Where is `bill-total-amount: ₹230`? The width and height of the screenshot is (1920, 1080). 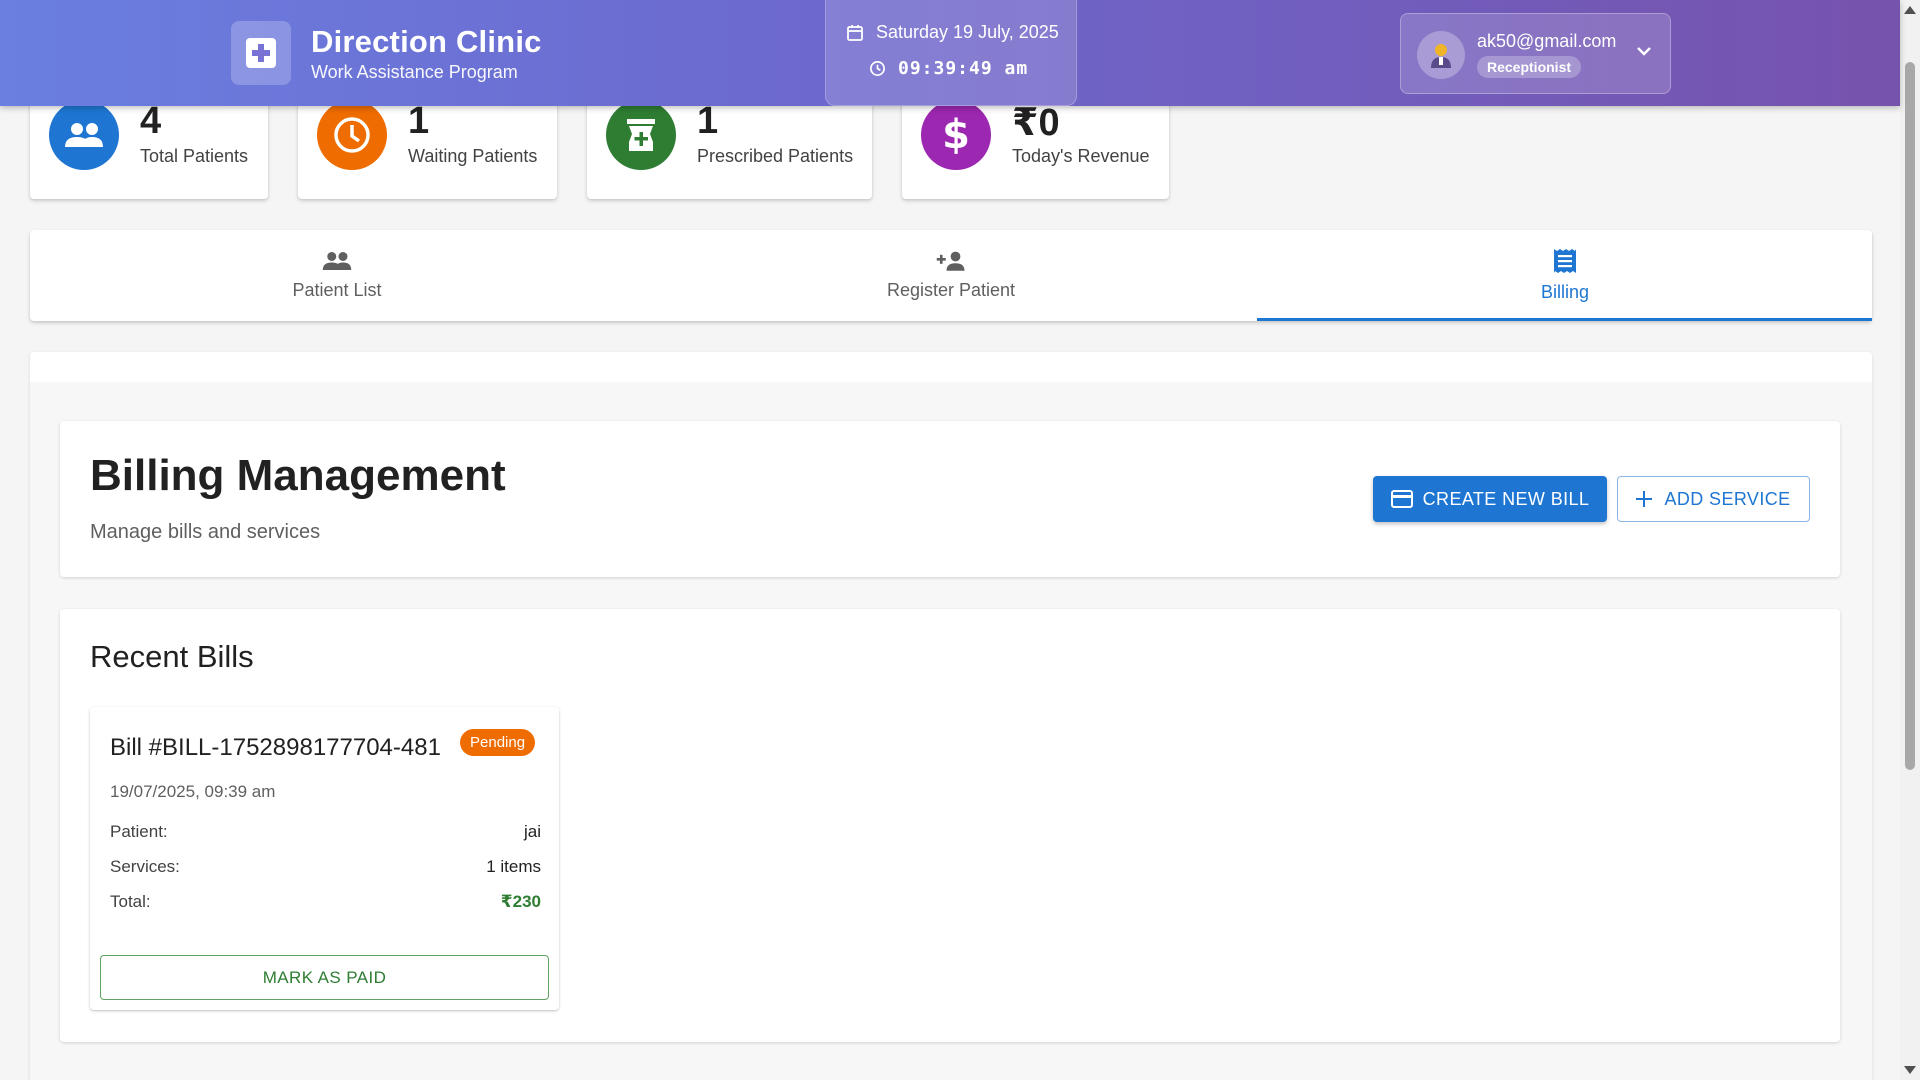
bill-total-amount: ₹230 is located at coordinates (520, 901).